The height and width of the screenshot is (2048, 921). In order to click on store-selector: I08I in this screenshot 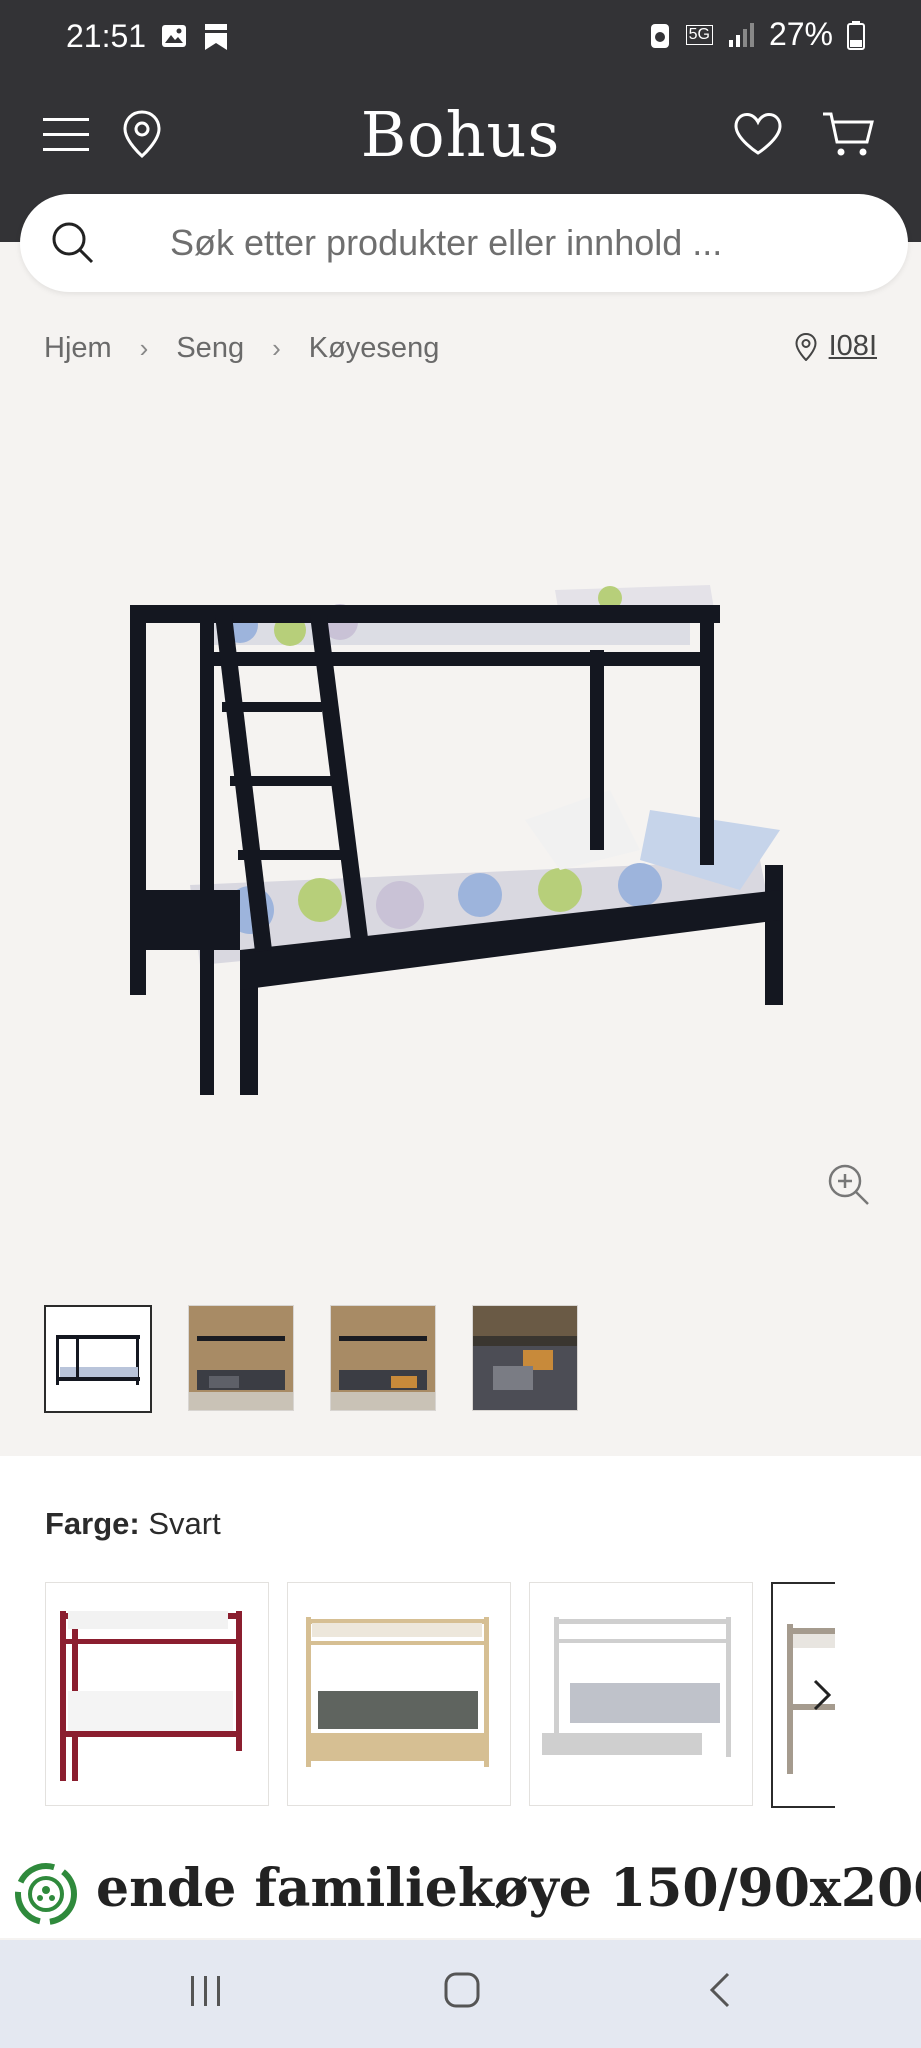, I will do `click(836, 346)`.